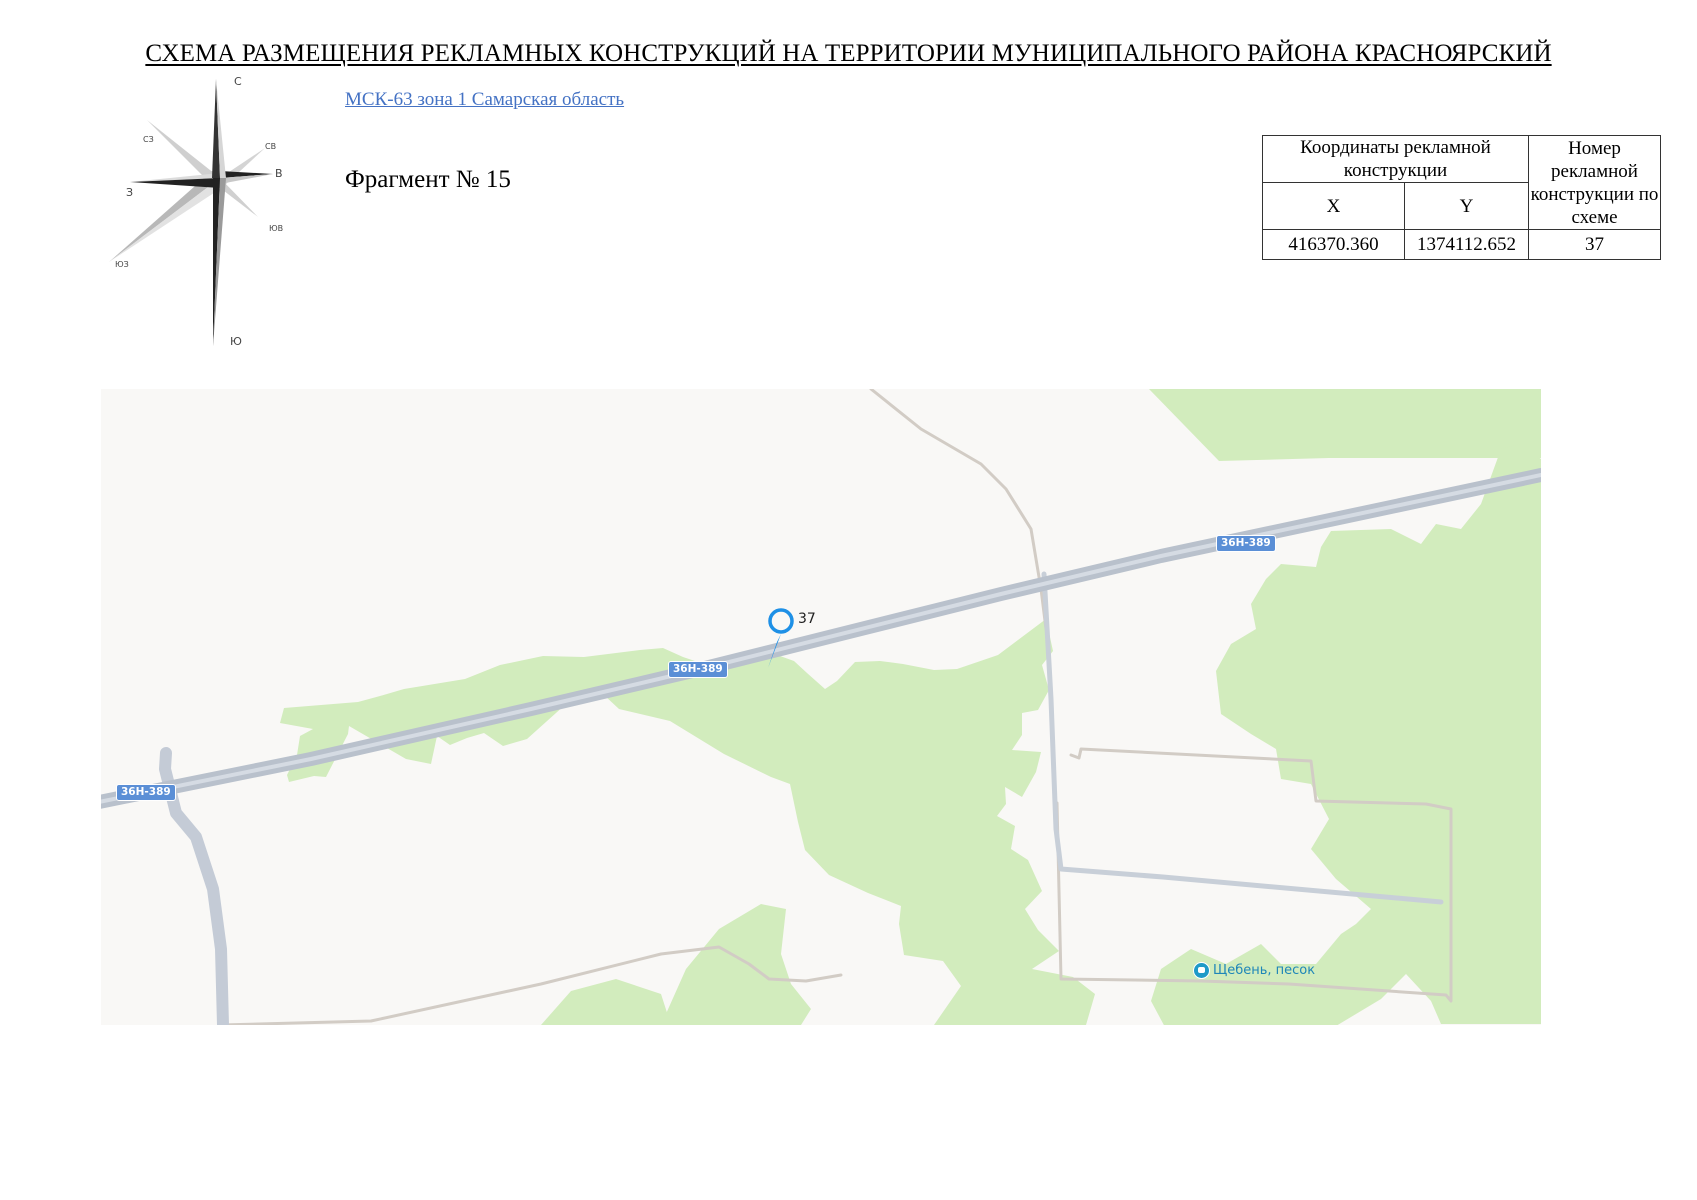 The height and width of the screenshot is (1200, 1697). I want to click on compass-s-label: Ю, so click(236, 341).